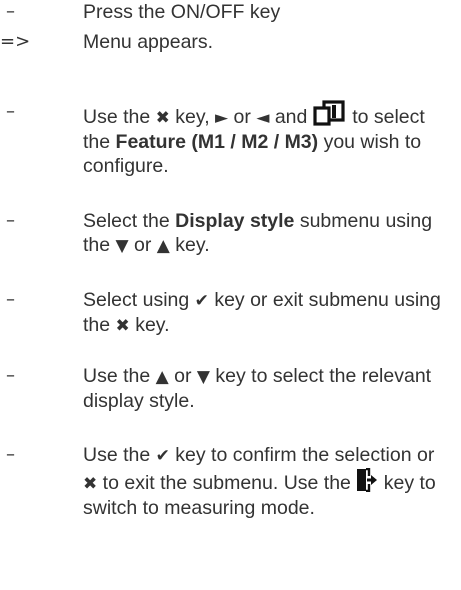 The width and height of the screenshot is (461, 590). I want to click on right-arrow-key-icon: ►, so click(222, 118).